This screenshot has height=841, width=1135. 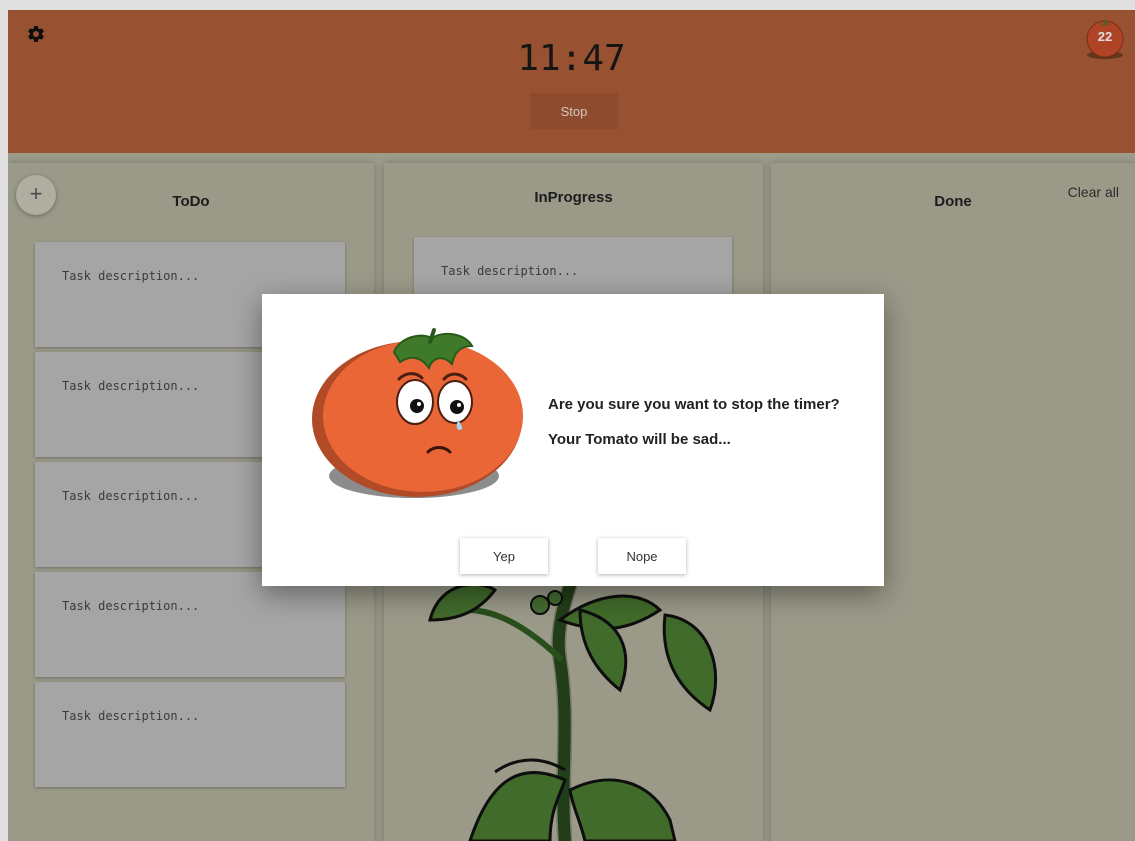 I want to click on cancel-nope-button: Nope, so click(x=642, y=556).